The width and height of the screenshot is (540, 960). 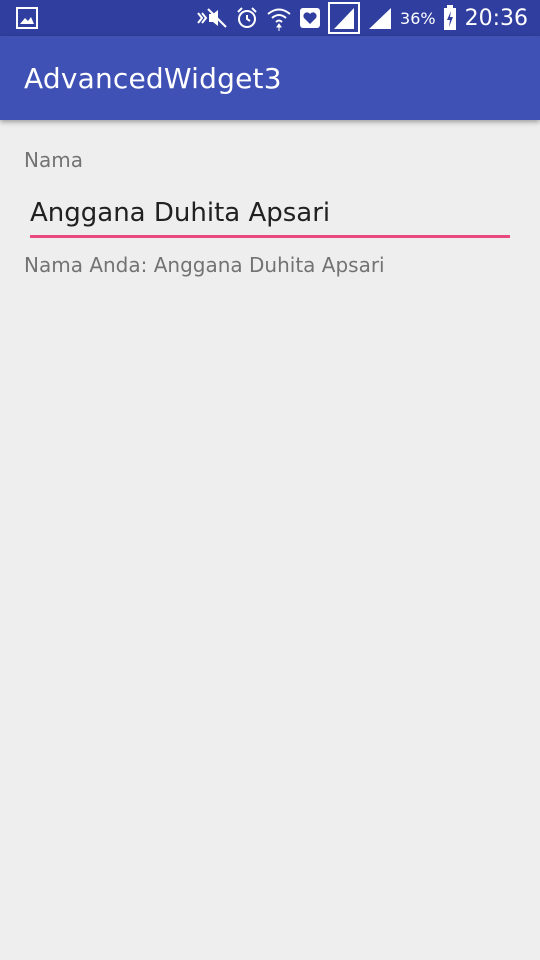 I want to click on result-text: Nama Anda: Anggana Duhita Apsari, so click(x=204, y=265).